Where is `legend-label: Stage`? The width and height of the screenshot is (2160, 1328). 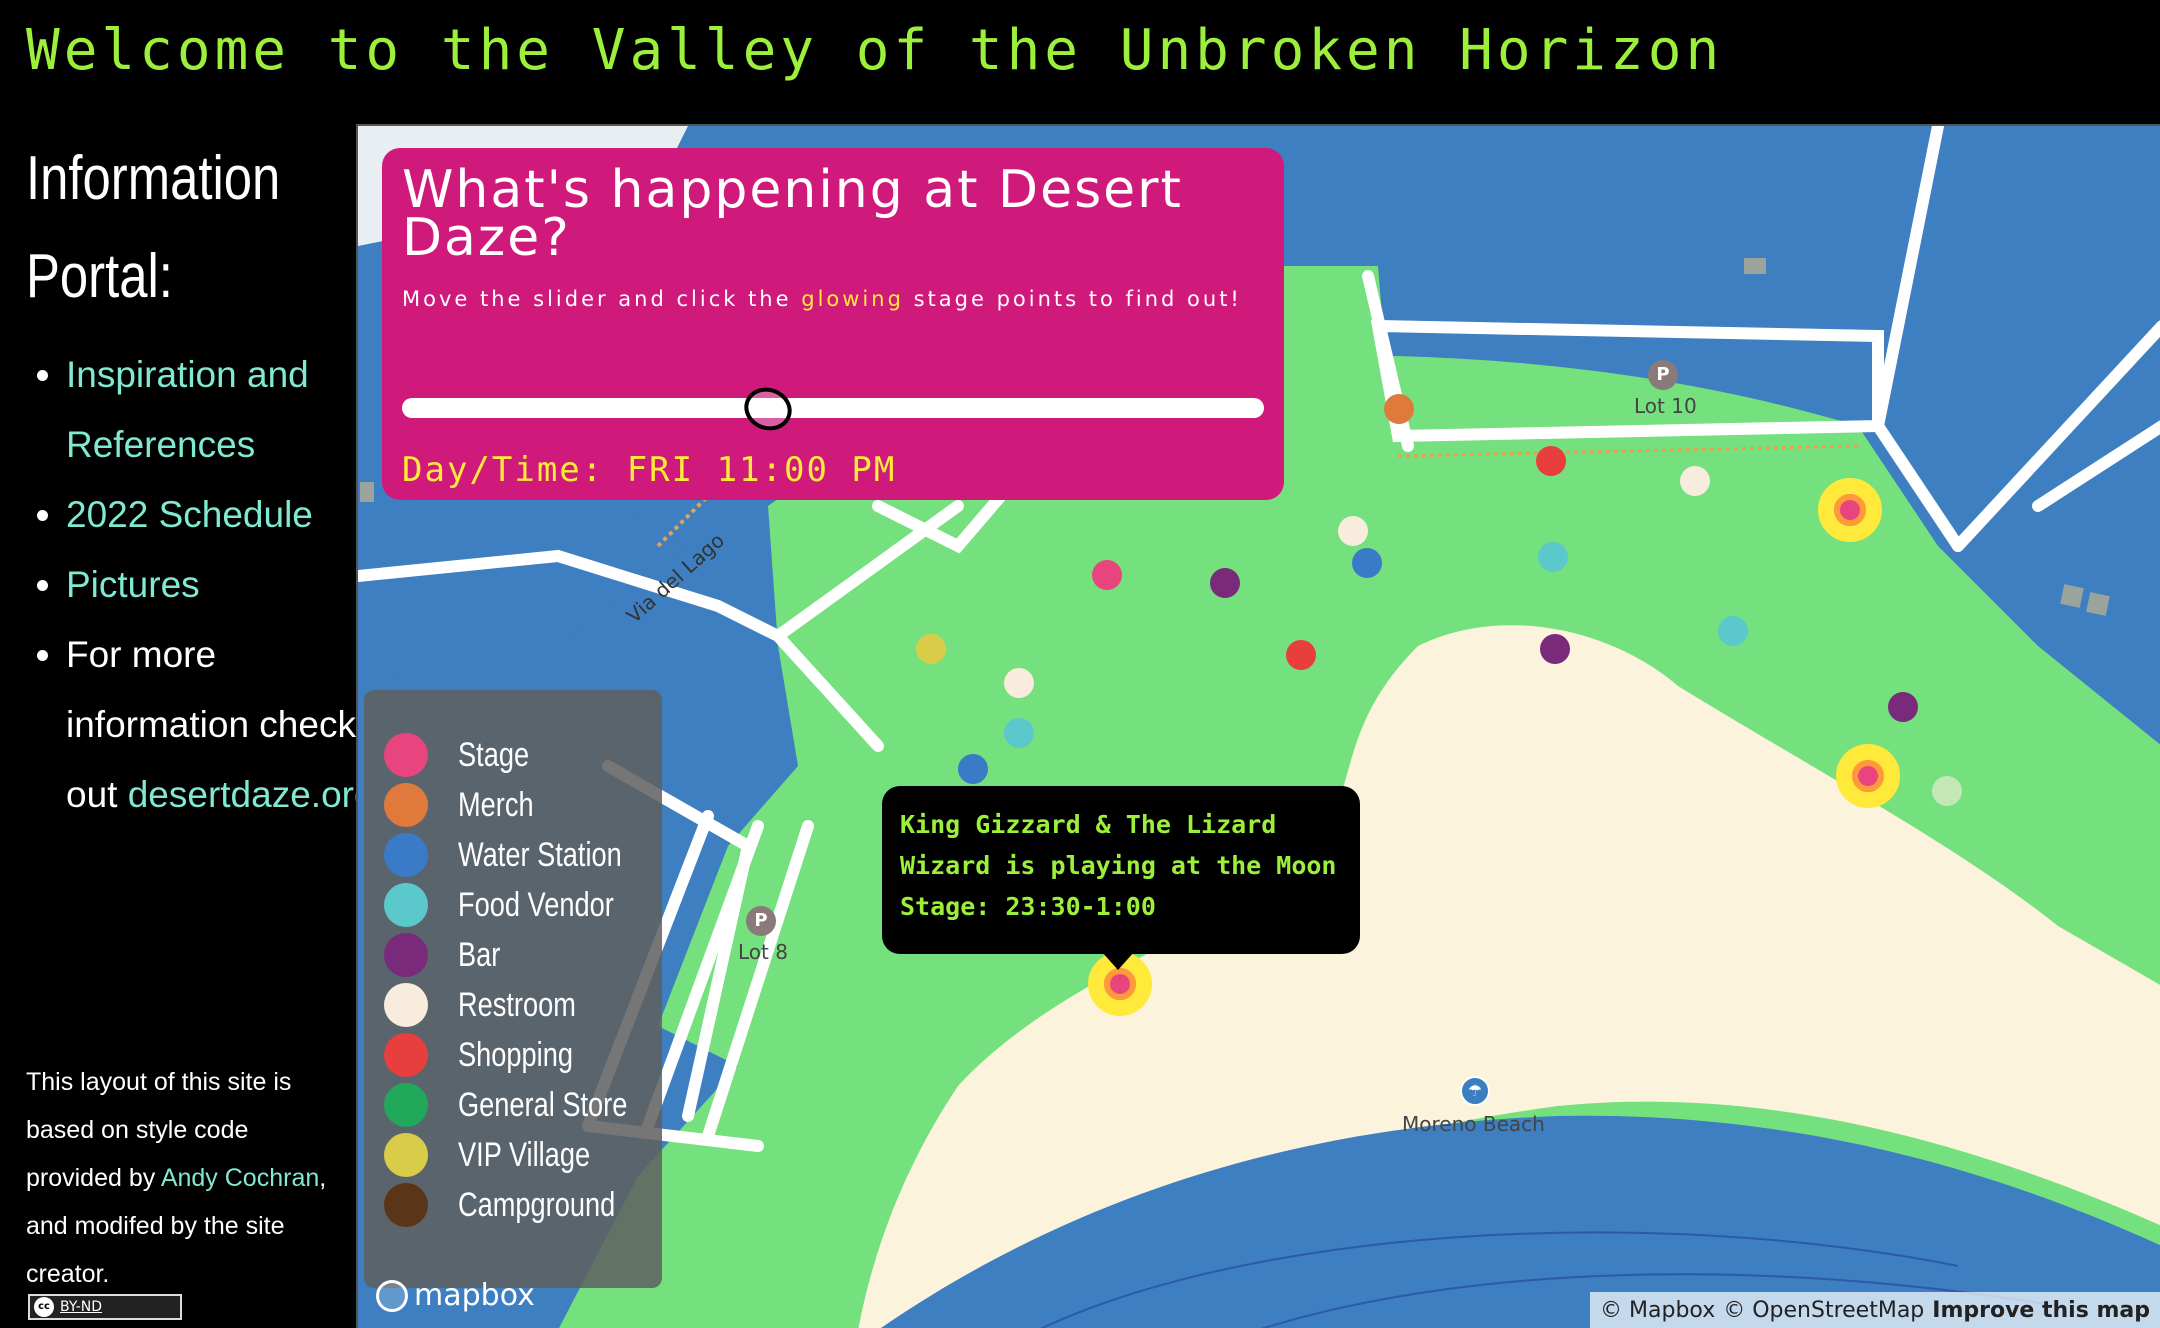
legend-label: Stage is located at coordinates (494, 754).